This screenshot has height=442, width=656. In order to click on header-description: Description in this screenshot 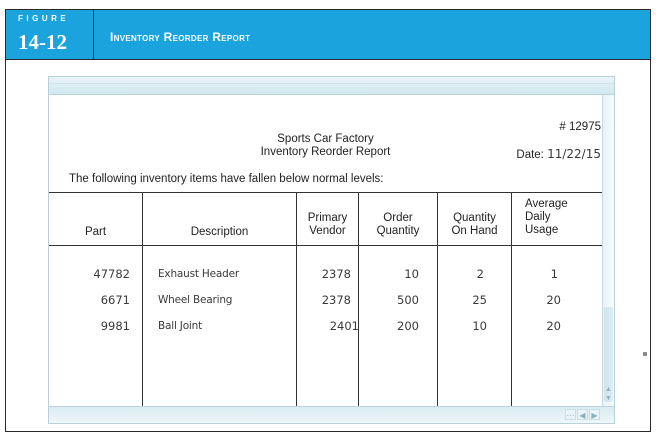, I will do `click(219, 232)`.